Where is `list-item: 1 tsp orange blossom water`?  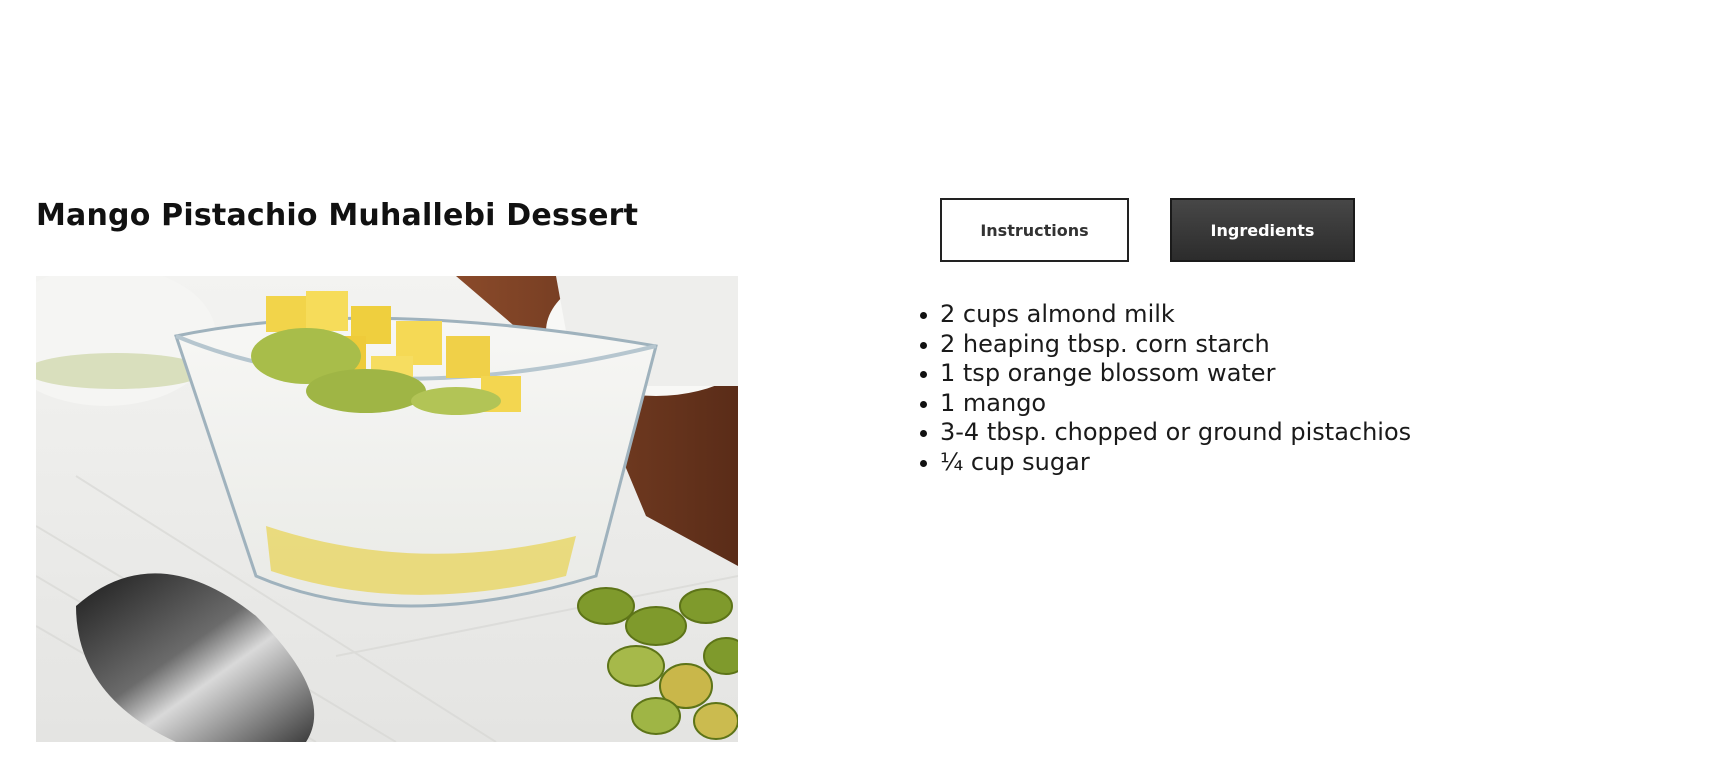 list-item: 1 tsp orange blossom water is located at coordinates (1165, 374).